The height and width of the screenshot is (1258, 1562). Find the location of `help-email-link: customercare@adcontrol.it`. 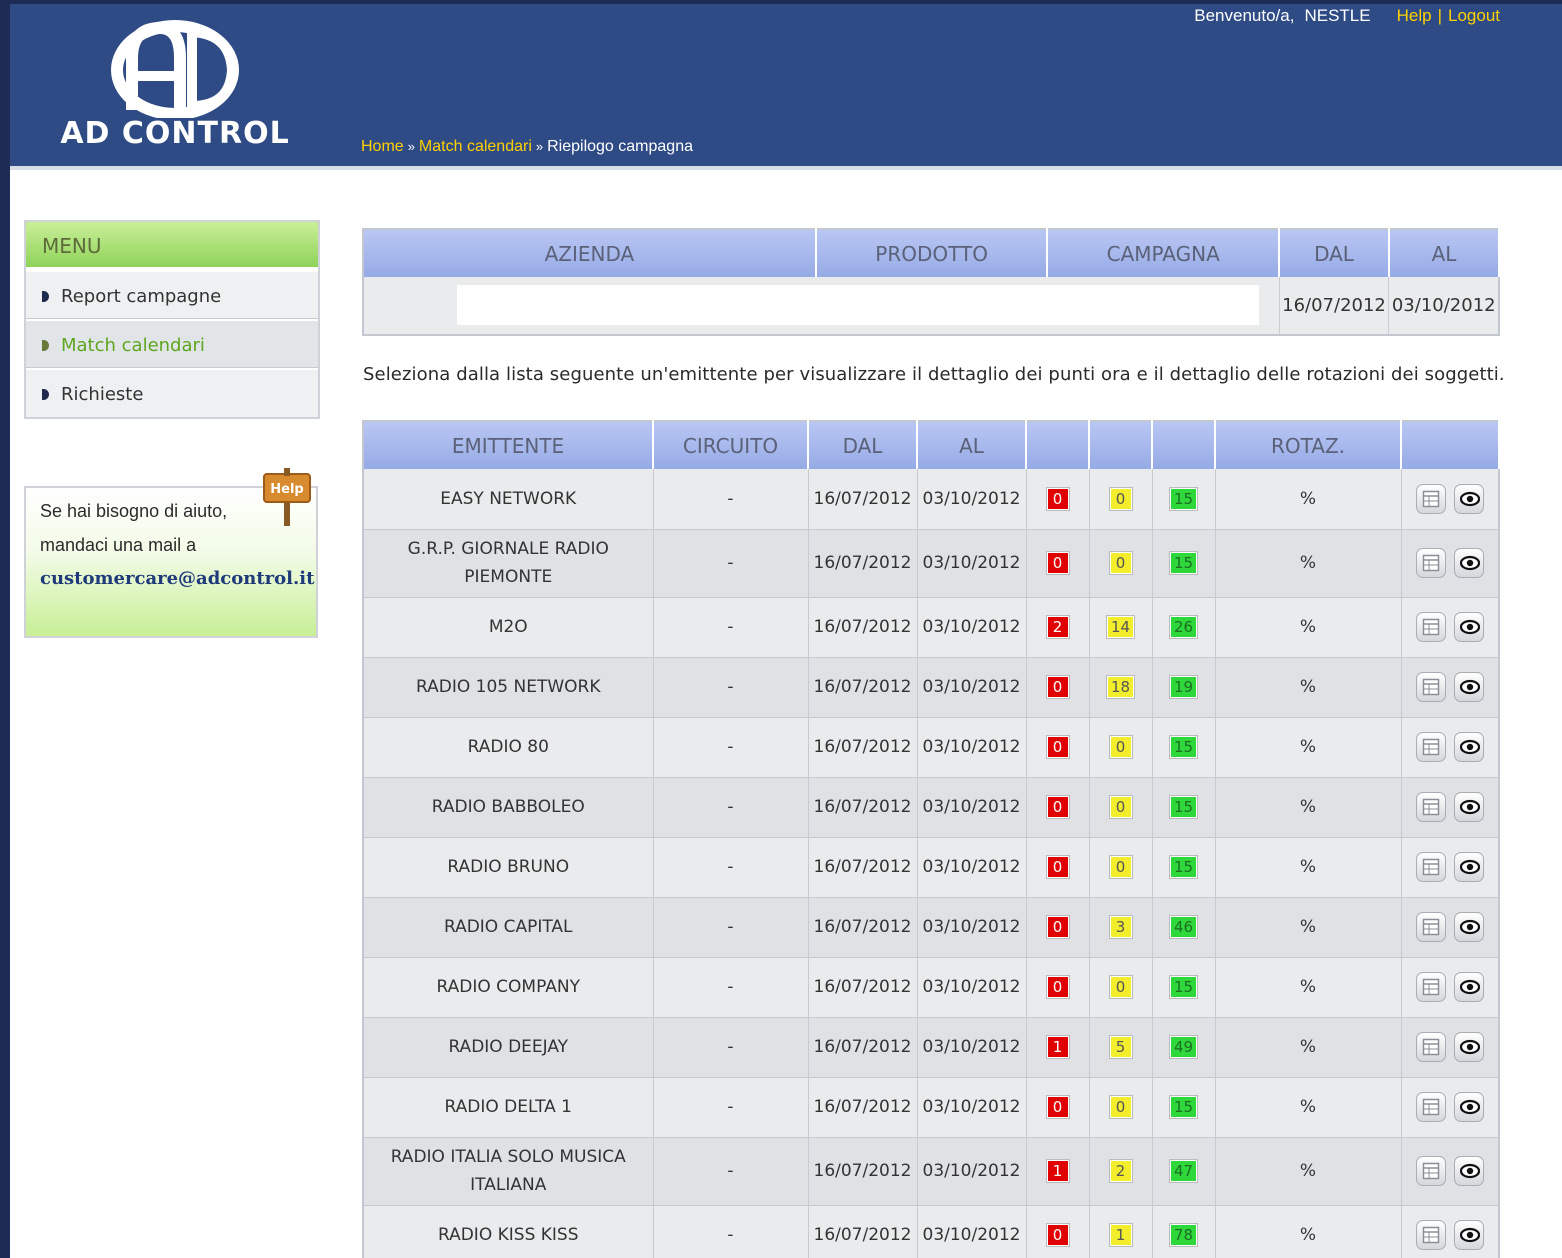

help-email-link: customercare@adcontrol.it is located at coordinates (177, 579).